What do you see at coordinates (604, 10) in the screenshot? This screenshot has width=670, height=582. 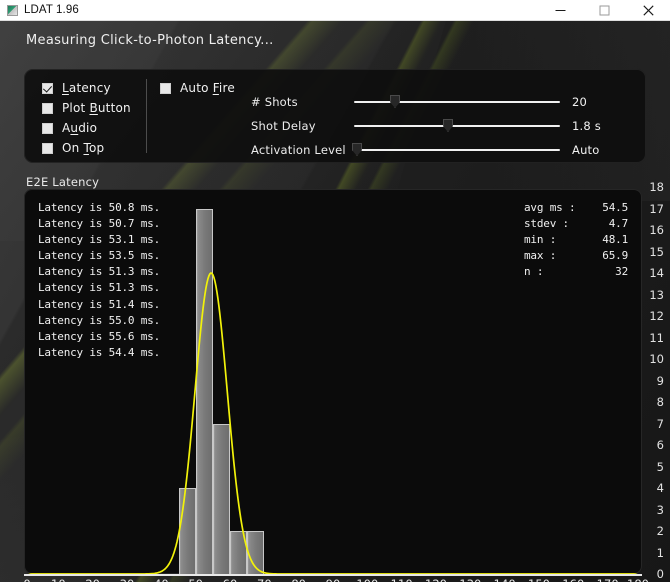 I see `maximize-button` at bounding box center [604, 10].